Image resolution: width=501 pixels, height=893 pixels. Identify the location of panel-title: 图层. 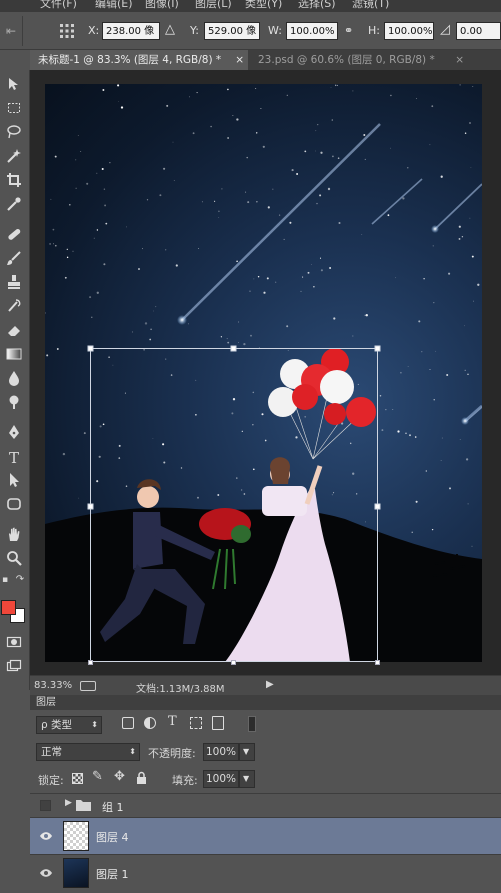
(46, 702).